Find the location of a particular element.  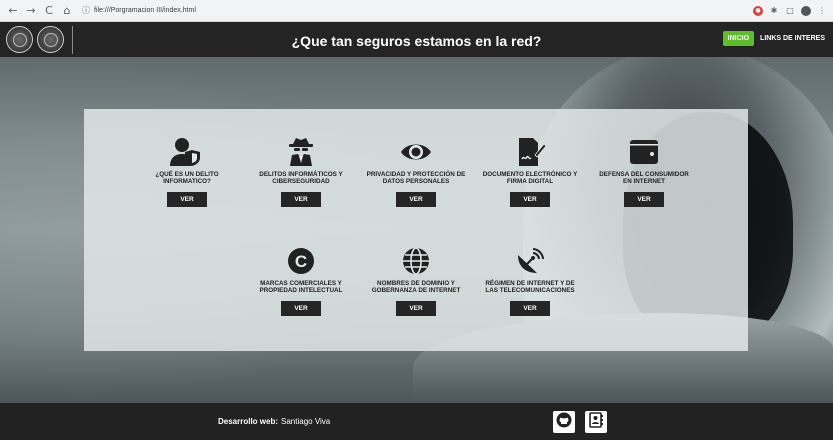

github-icon is located at coordinates (564, 422).